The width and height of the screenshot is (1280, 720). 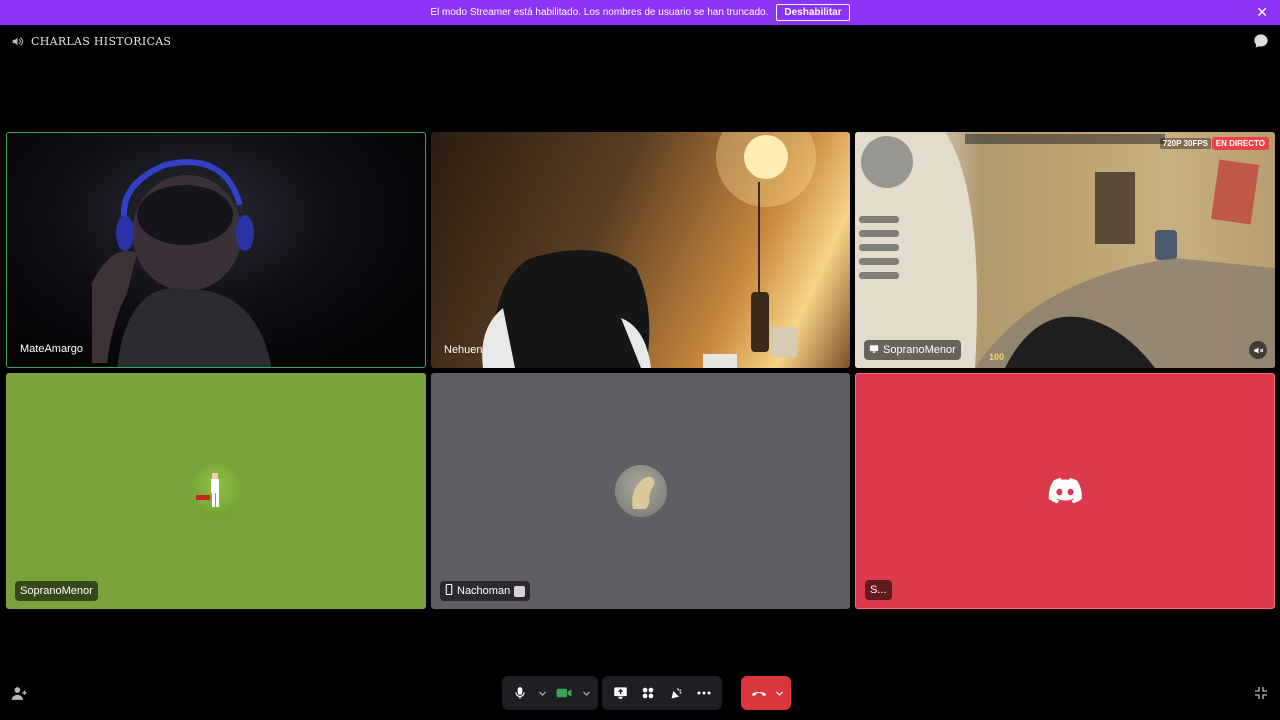 I want to click on activities-icon, so click(x=648, y=693).